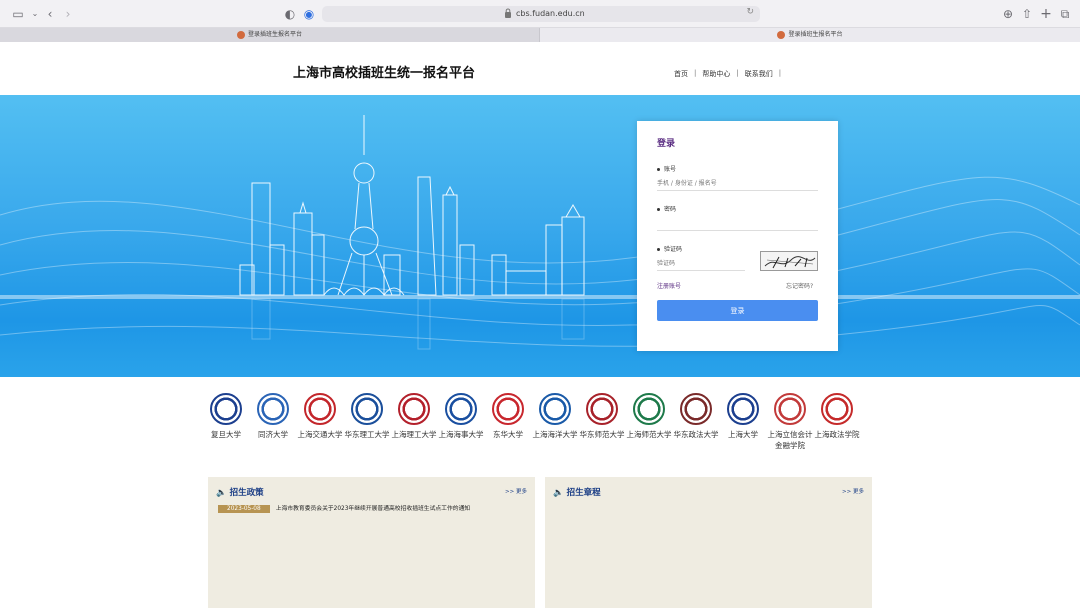 The width and height of the screenshot is (1080, 608). What do you see at coordinates (669, 285) in the screenshot?
I see `register-link: 注册账号` at bounding box center [669, 285].